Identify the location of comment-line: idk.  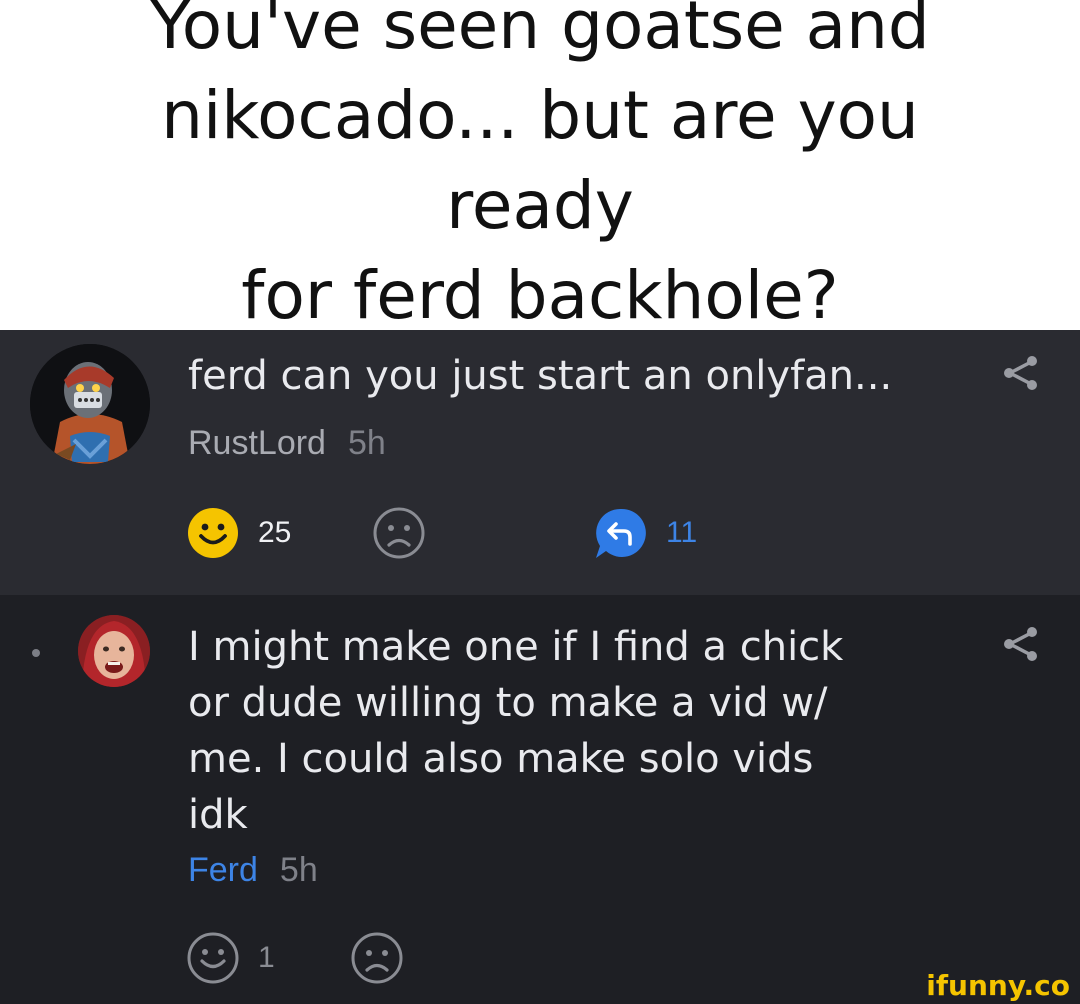
(218, 815).